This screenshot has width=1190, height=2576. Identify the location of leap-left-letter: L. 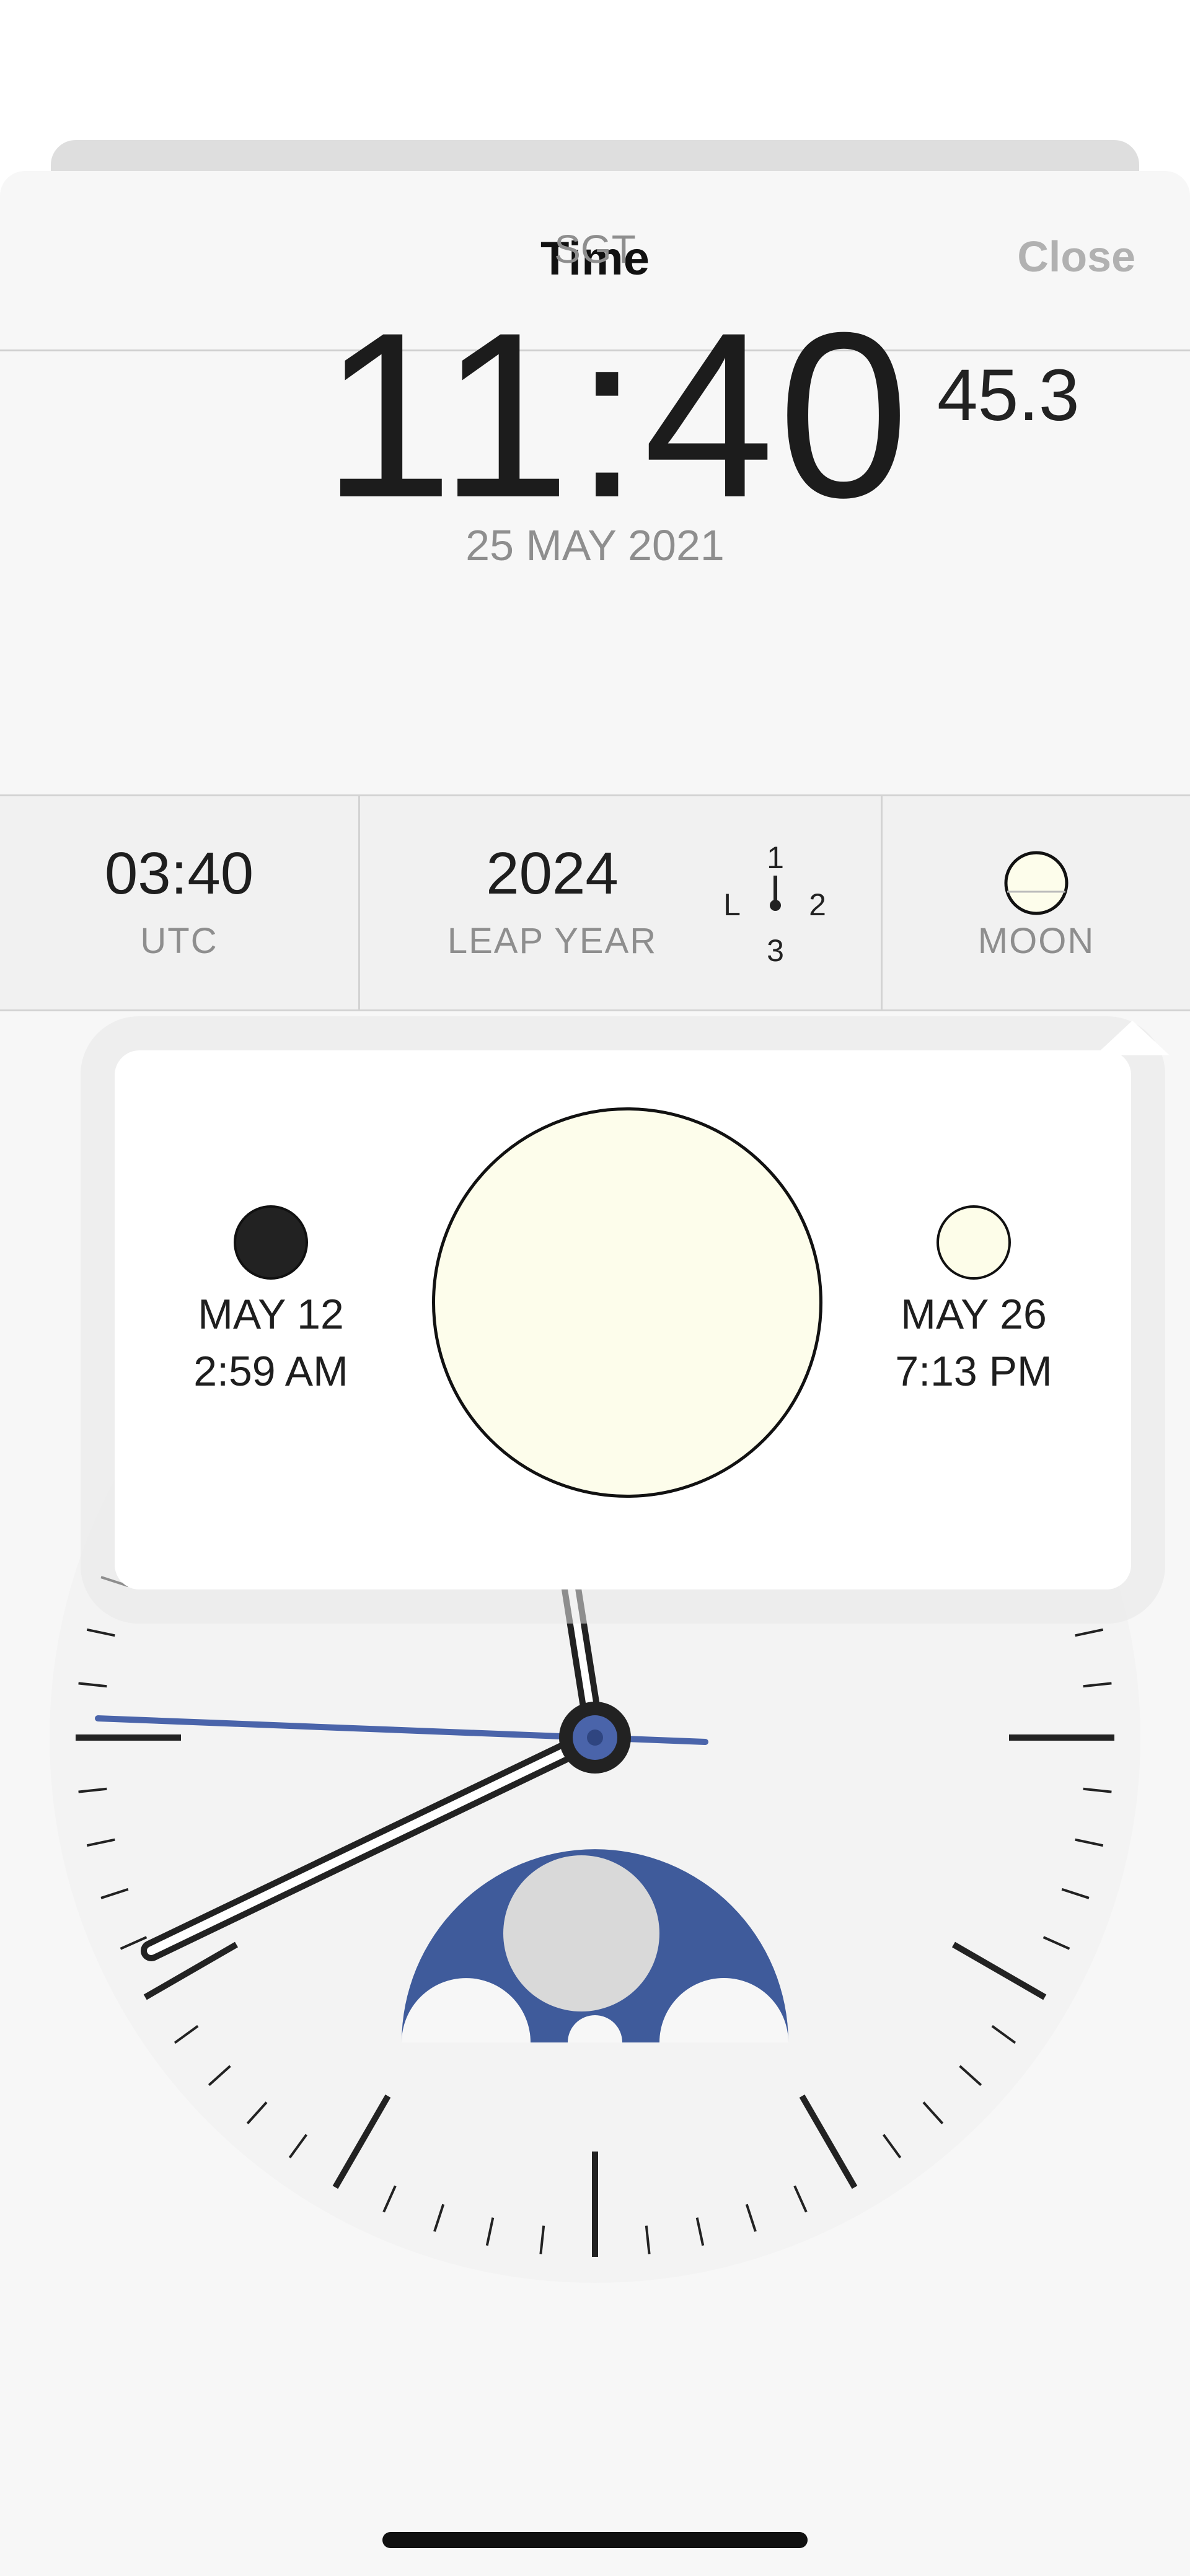
(732, 905).